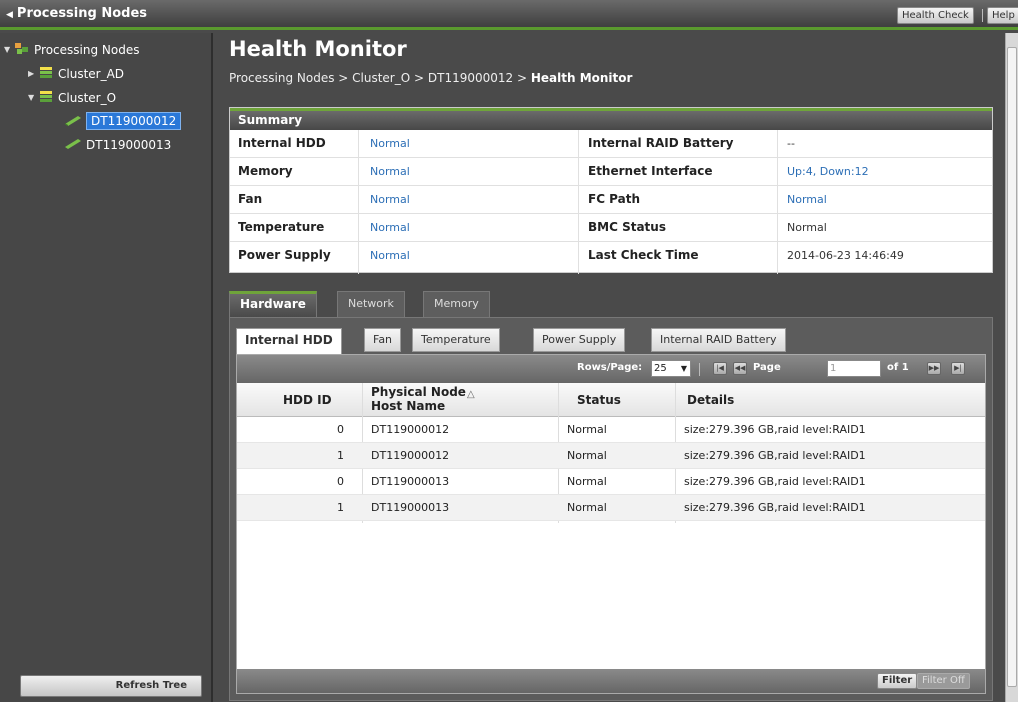 The width and height of the screenshot is (1018, 702). I want to click on tab-hardware: Hardware, so click(273, 304).